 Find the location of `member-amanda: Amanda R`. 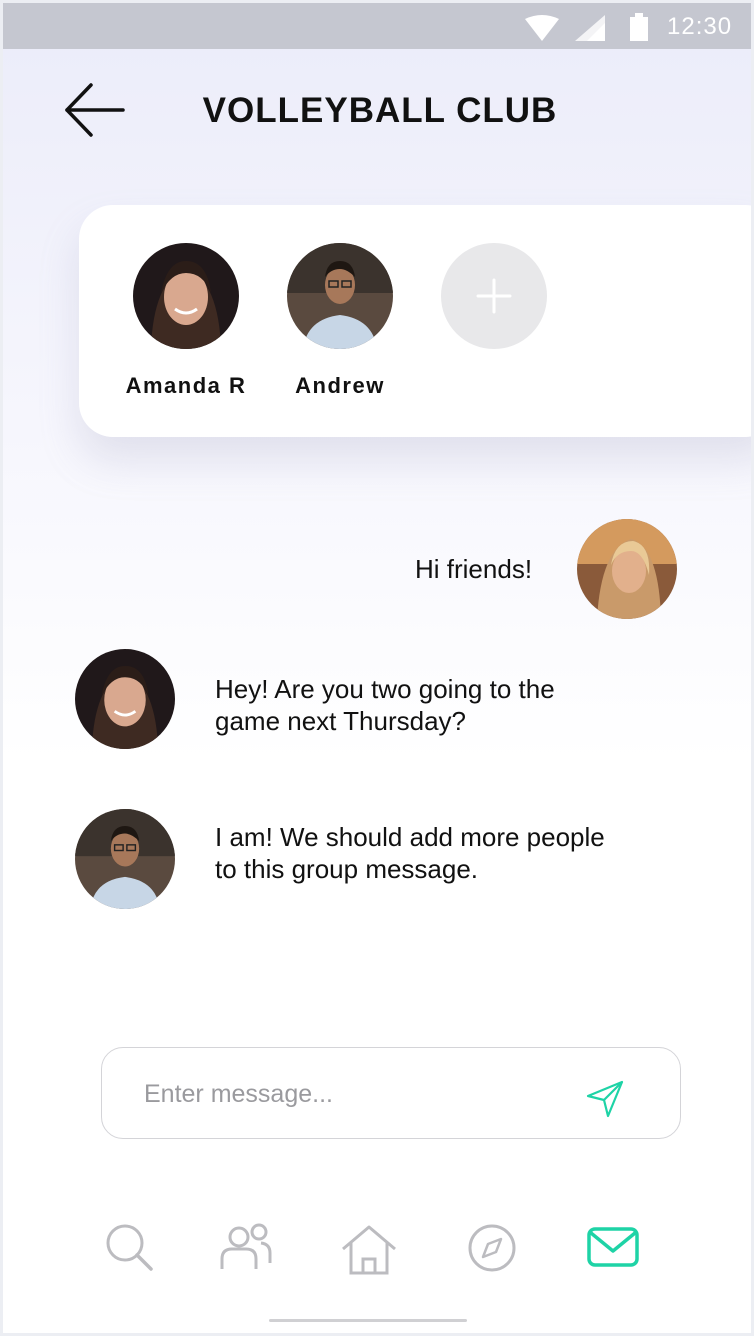

member-amanda: Amanda R is located at coordinates (186, 321).